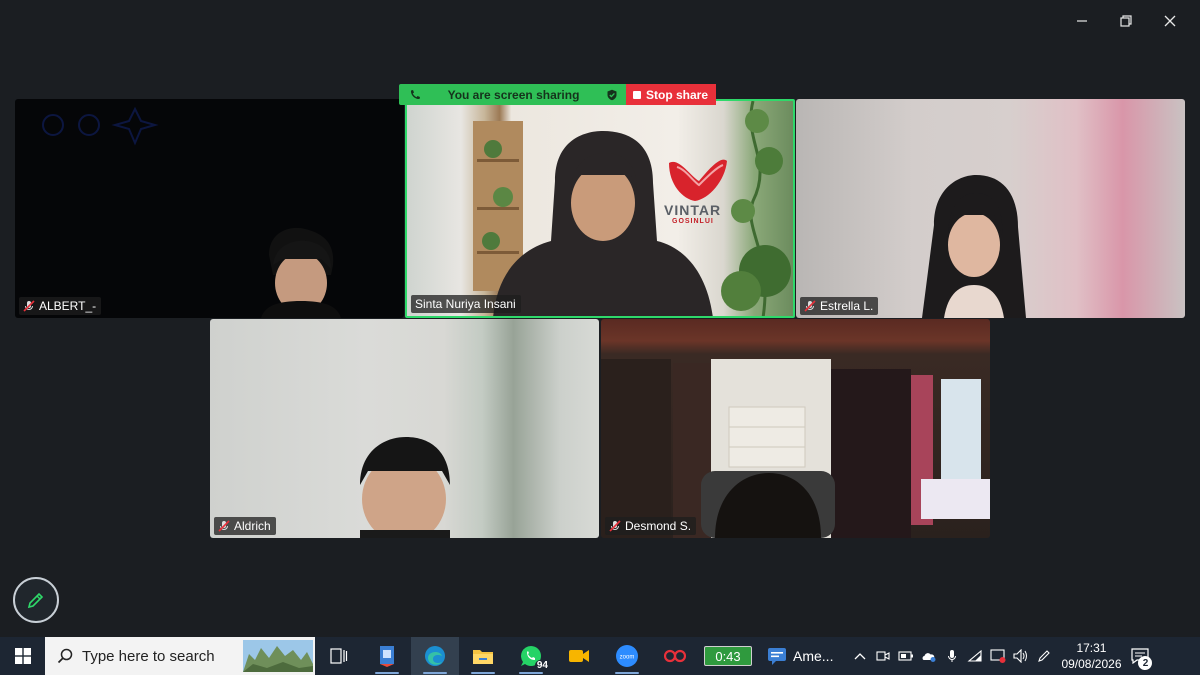 The height and width of the screenshot is (675, 1200). I want to click on participant-name: Sinta Nuriya Insani, so click(465, 304).